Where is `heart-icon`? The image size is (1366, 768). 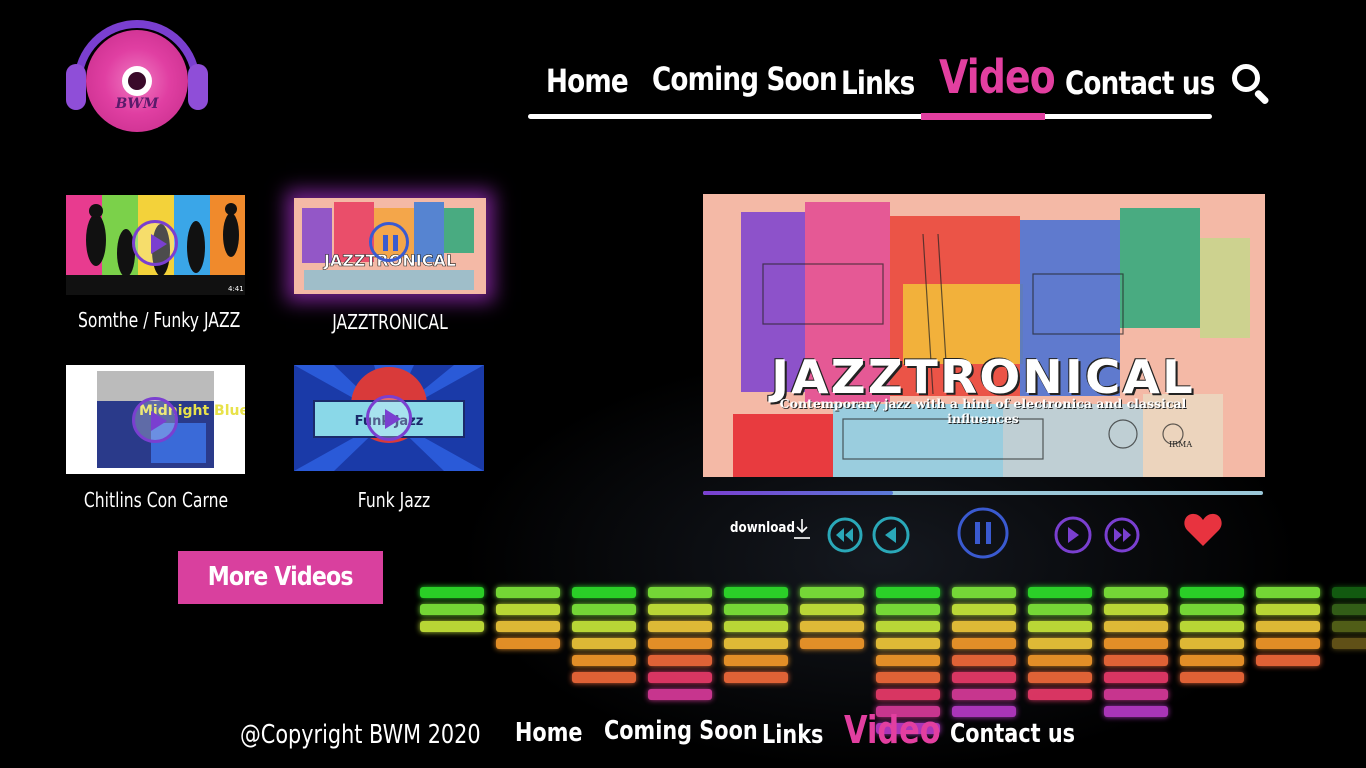
heart-icon is located at coordinates (1203, 530).